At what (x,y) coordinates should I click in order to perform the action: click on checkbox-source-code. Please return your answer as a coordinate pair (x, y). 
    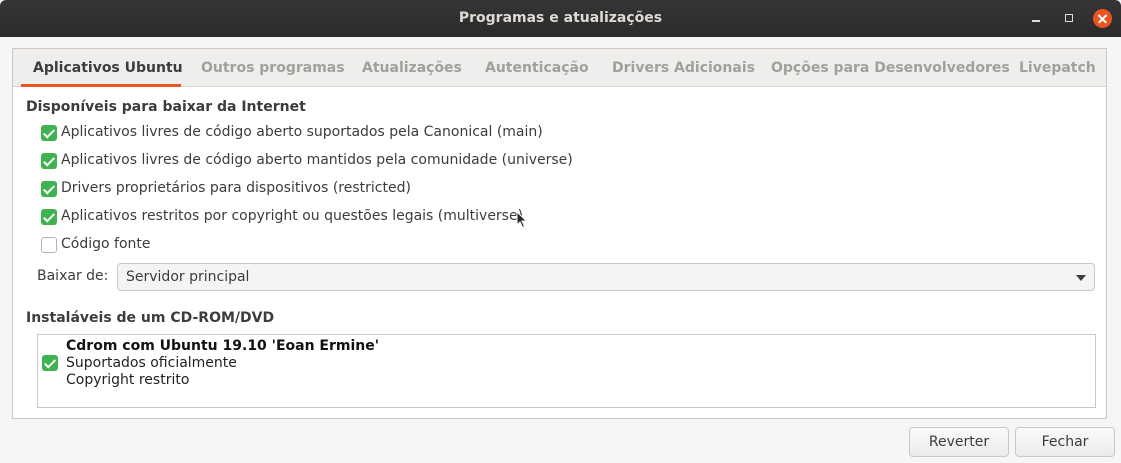
    Looking at the image, I should click on (49, 245).